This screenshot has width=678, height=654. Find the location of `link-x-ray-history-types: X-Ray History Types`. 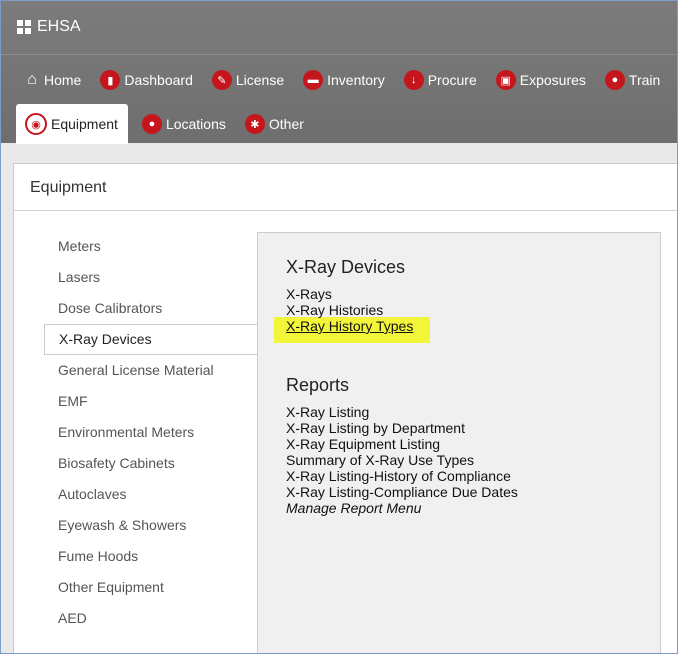

link-x-ray-history-types: X-Ray History Types is located at coordinates (349, 326).